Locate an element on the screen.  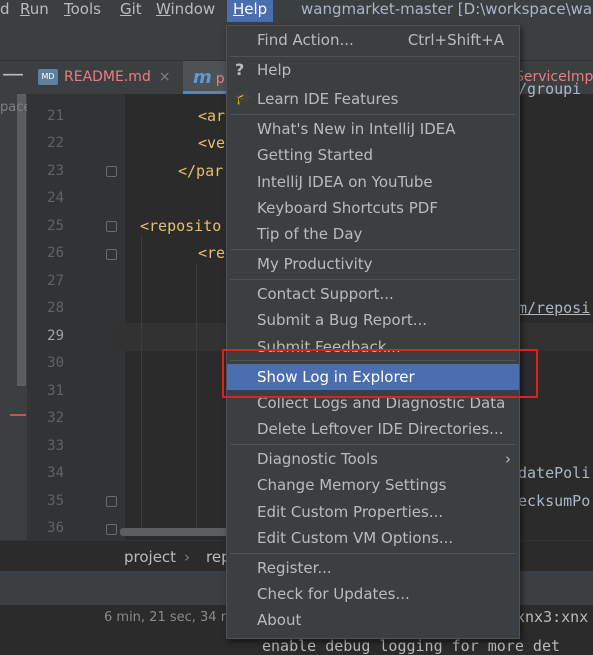
shortcut-label: Ctrl+Shift+A is located at coordinates (455, 40).